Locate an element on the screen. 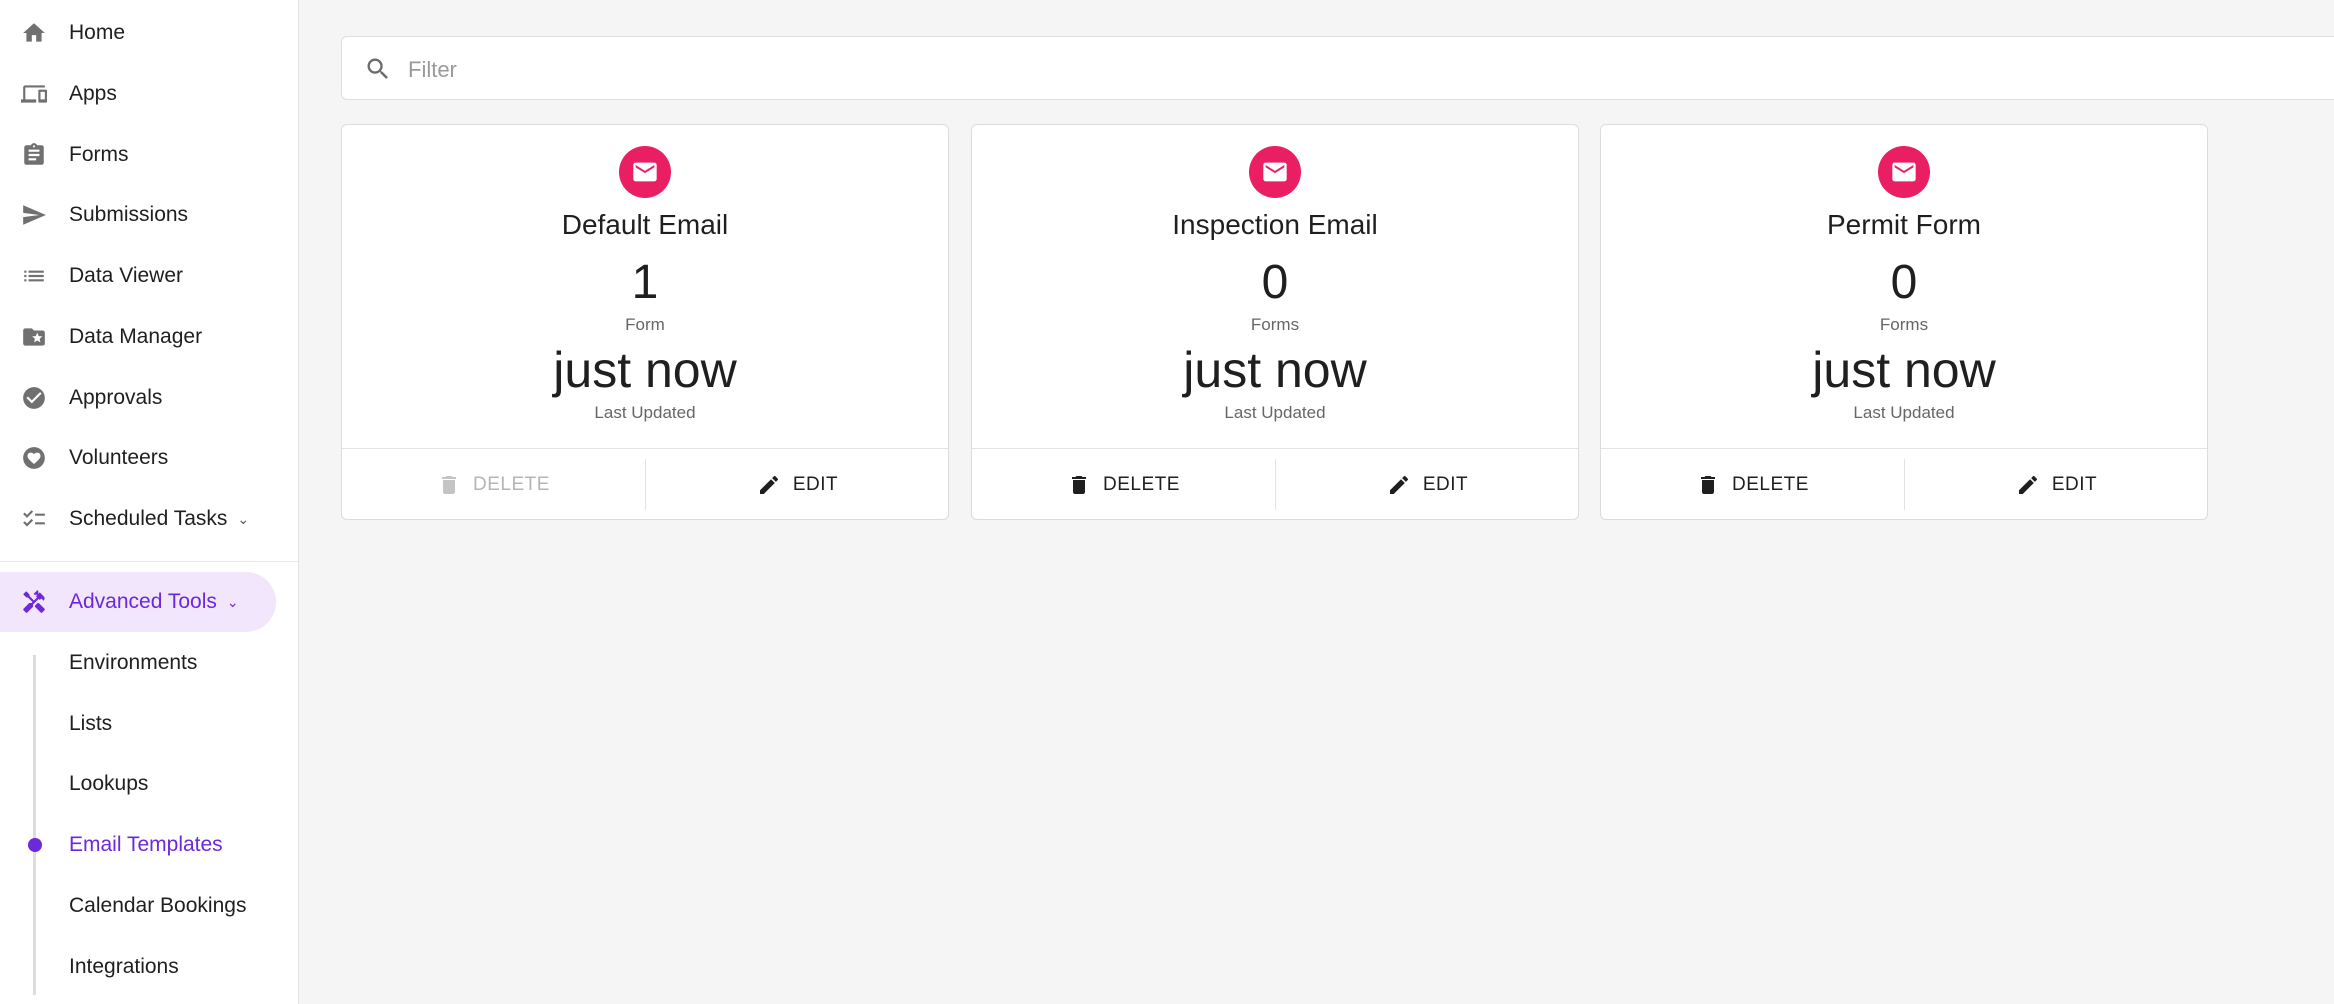  tools-icon is located at coordinates (34, 602).